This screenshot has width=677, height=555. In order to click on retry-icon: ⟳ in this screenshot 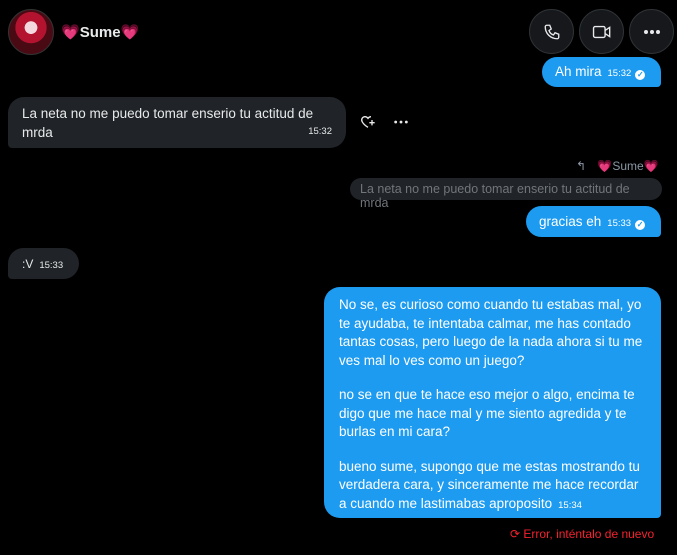, I will do `click(515, 534)`.